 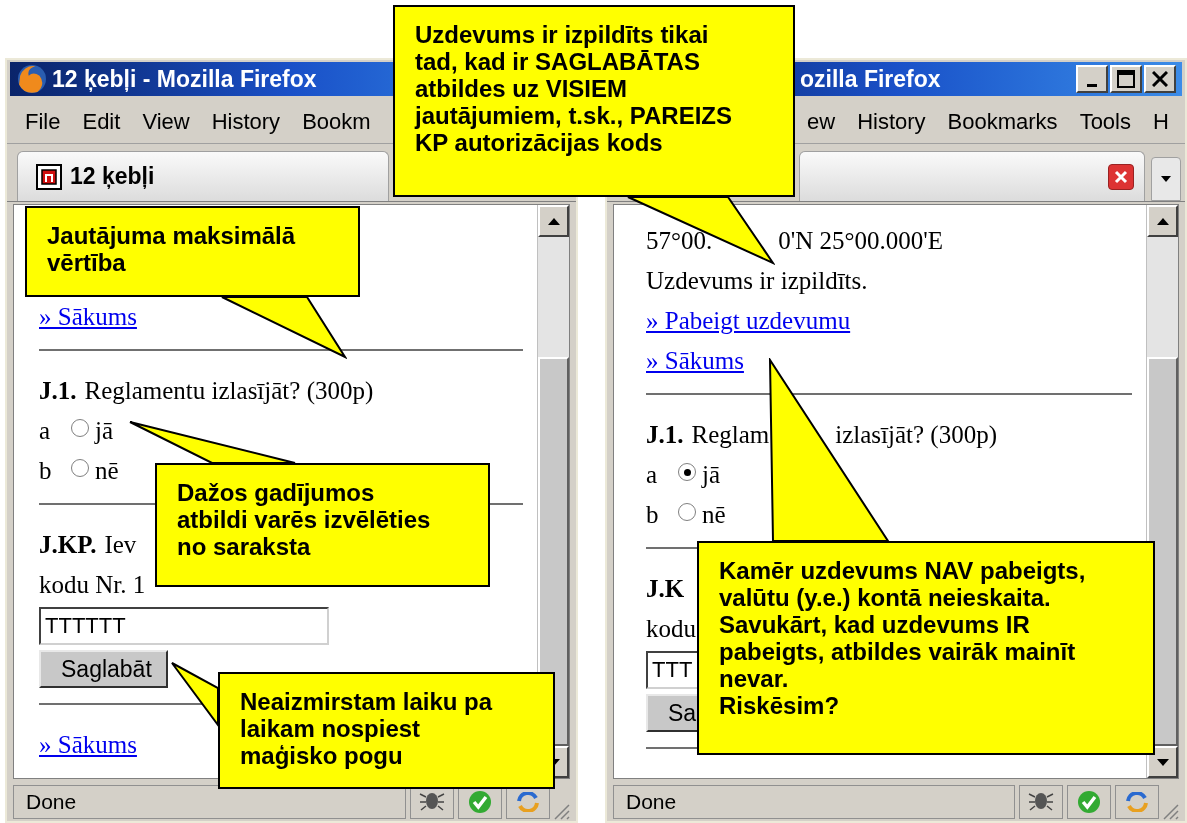 I want to click on callout-text: Uzdevums ir izpildīts tikai tad, kad ir SAGLABĀTAS atbildes uz VISIEM jautājumiem, t.sk., PAREIZS KP autorizācijas kods, so click(x=574, y=88).